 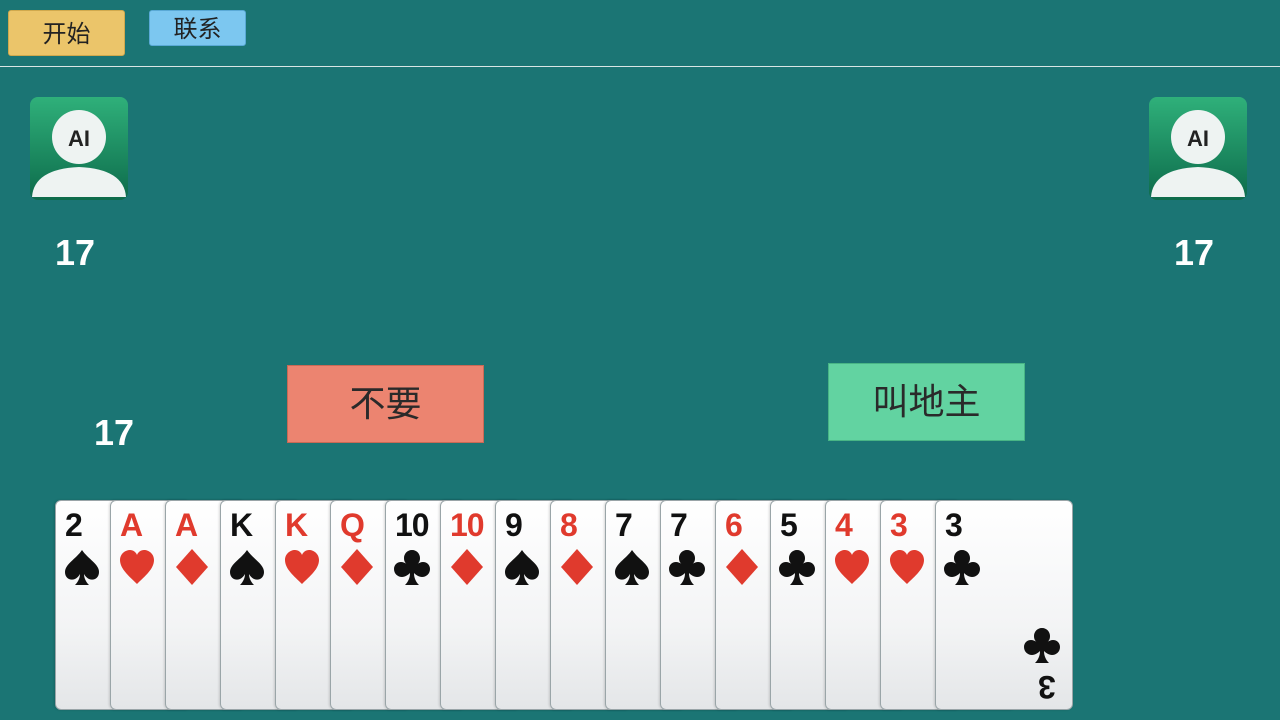 I want to click on playing-card: 33, so click(x=1004, y=605).